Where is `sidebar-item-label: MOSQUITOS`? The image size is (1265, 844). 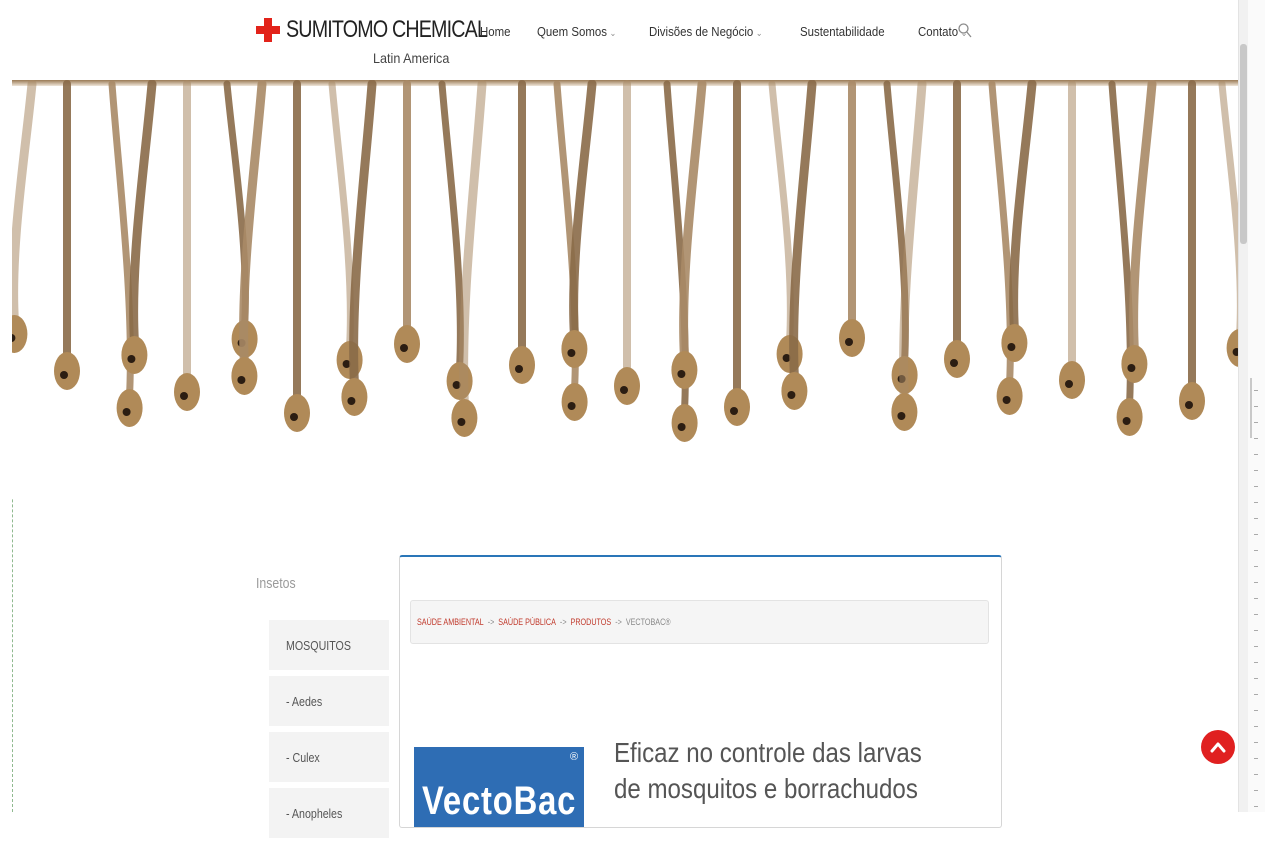 sidebar-item-label: MOSQUITOS is located at coordinates (318, 645).